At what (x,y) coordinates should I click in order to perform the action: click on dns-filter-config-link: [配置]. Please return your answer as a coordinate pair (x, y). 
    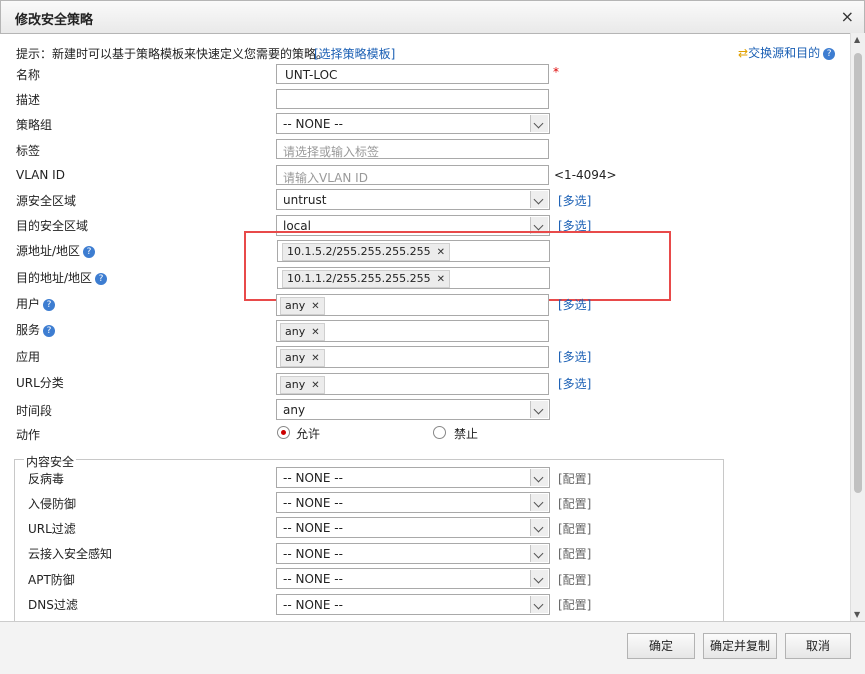
    Looking at the image, I should click on (574, 604).